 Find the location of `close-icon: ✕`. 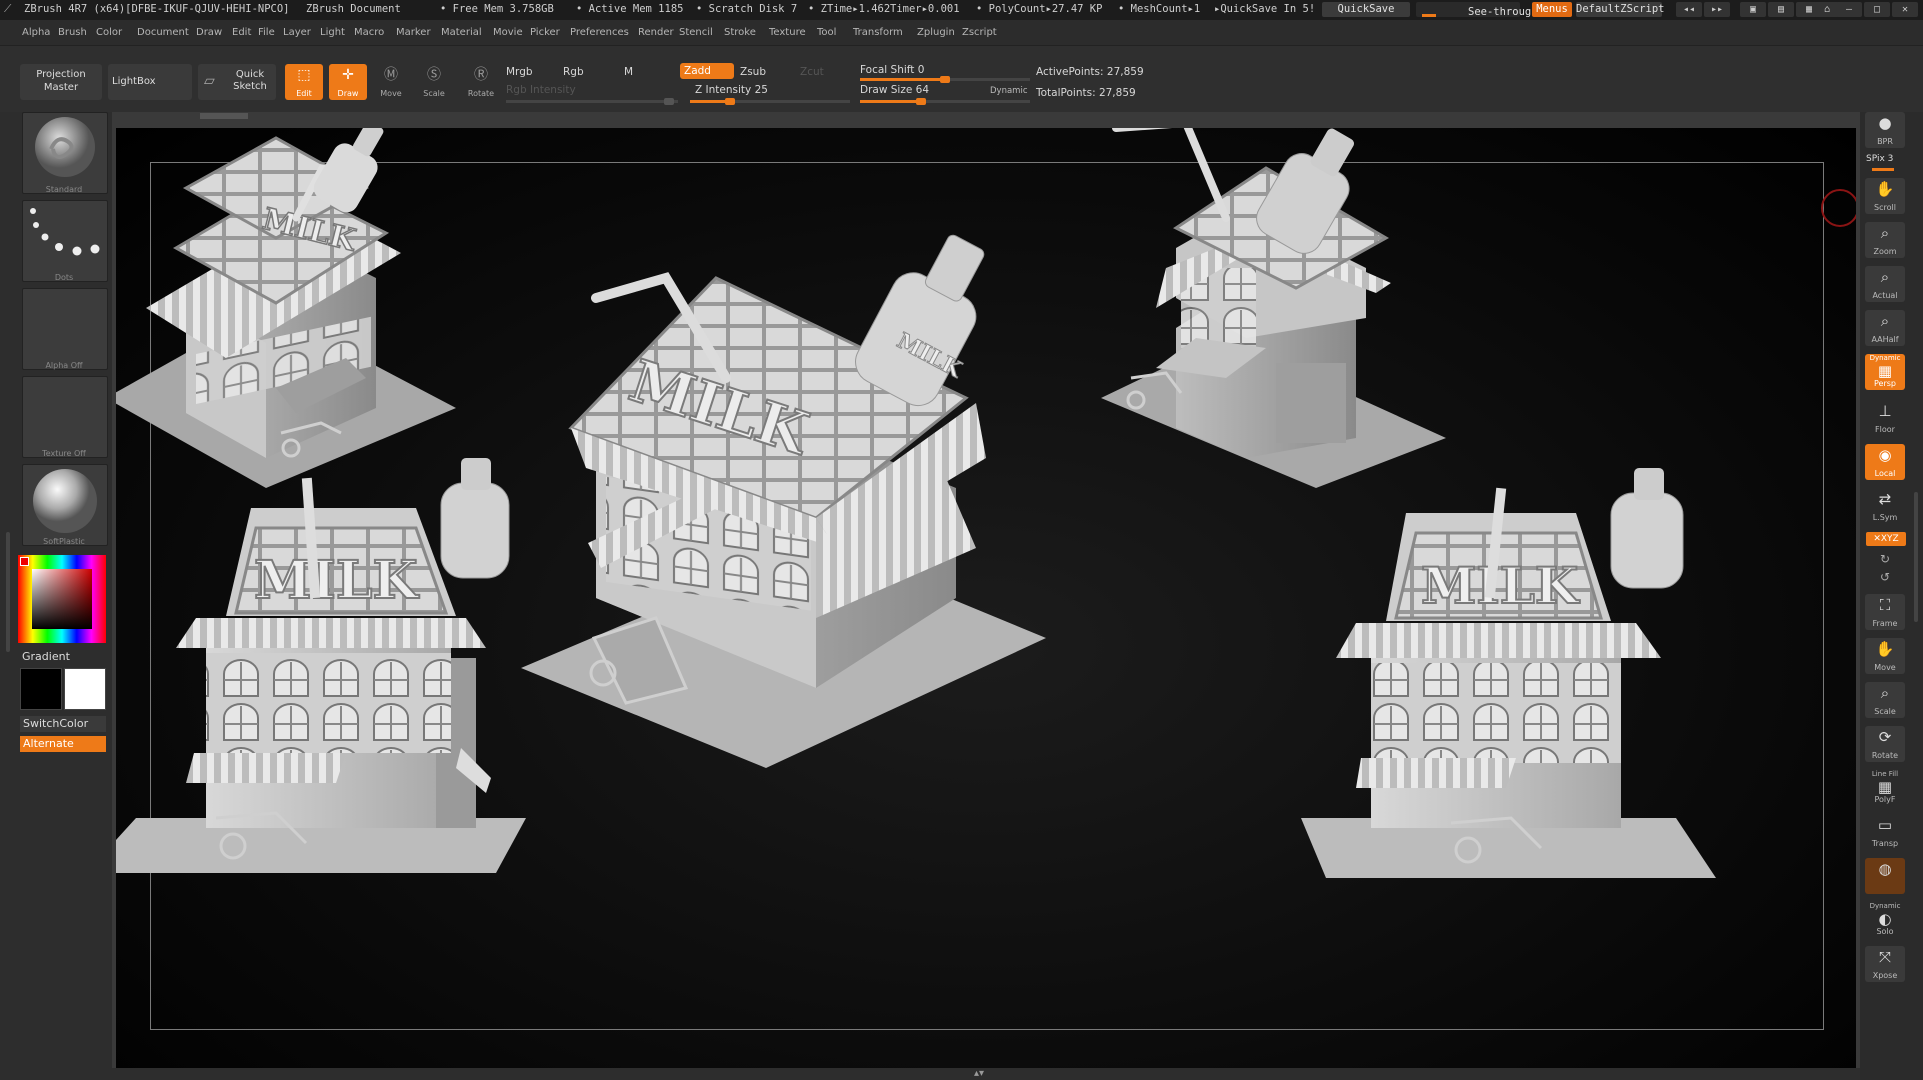

close-icon: ✕ is located at coordinates (1905, 9).